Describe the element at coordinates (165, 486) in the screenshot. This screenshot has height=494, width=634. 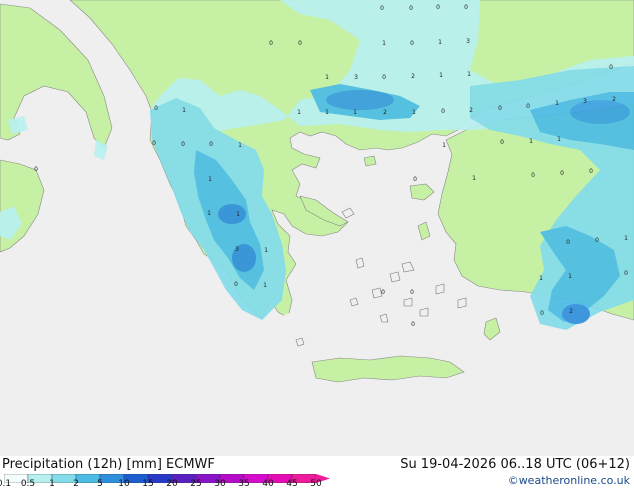
I see `color-scale-labels: 0.10.5125101520253035404550` at that location.